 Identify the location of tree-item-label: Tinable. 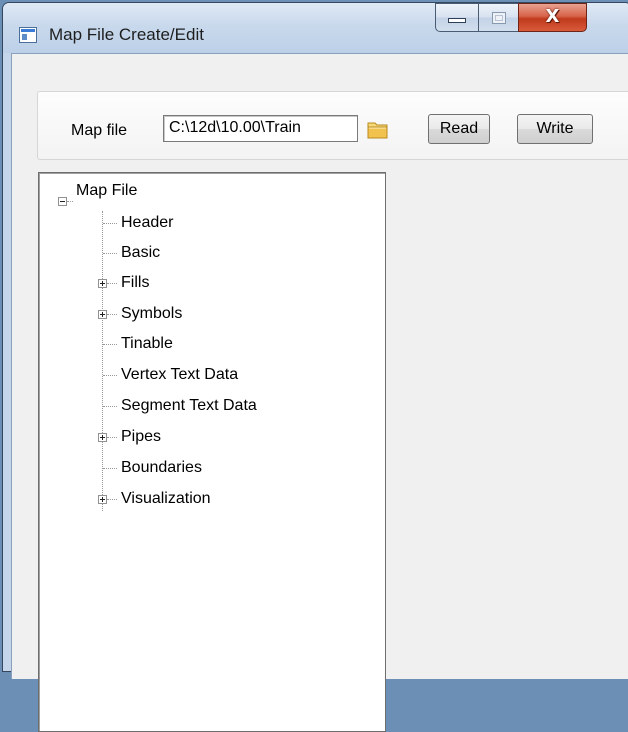
(147, 343).